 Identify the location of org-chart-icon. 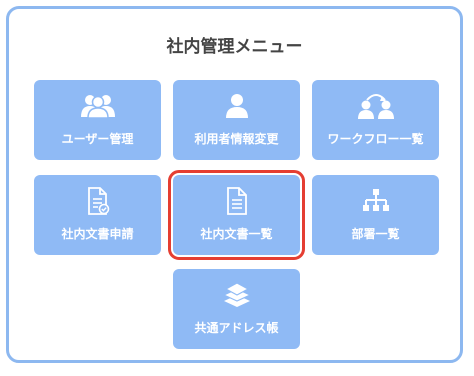
(375, 201).